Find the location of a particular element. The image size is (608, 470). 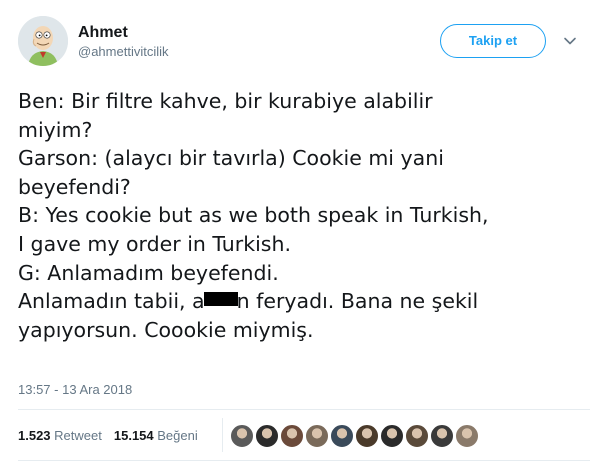

tweet-line: yapıyorsun. Coookie miymiş. is located at coordinates (166, 329).